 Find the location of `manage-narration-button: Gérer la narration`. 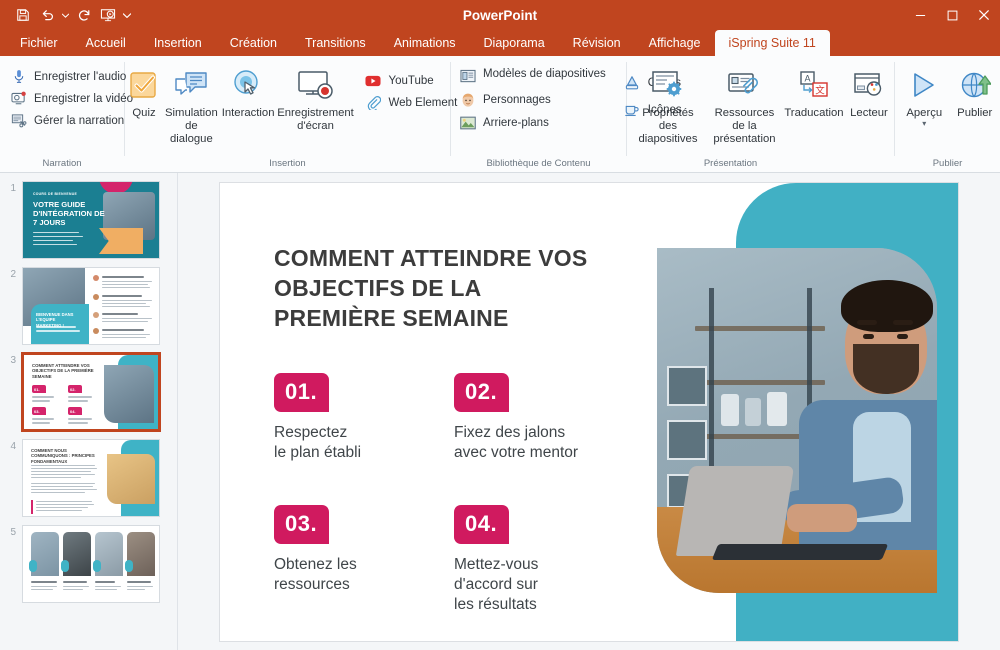

manage-narration-button: Gérer la narration is located at coordinates (71, 120).